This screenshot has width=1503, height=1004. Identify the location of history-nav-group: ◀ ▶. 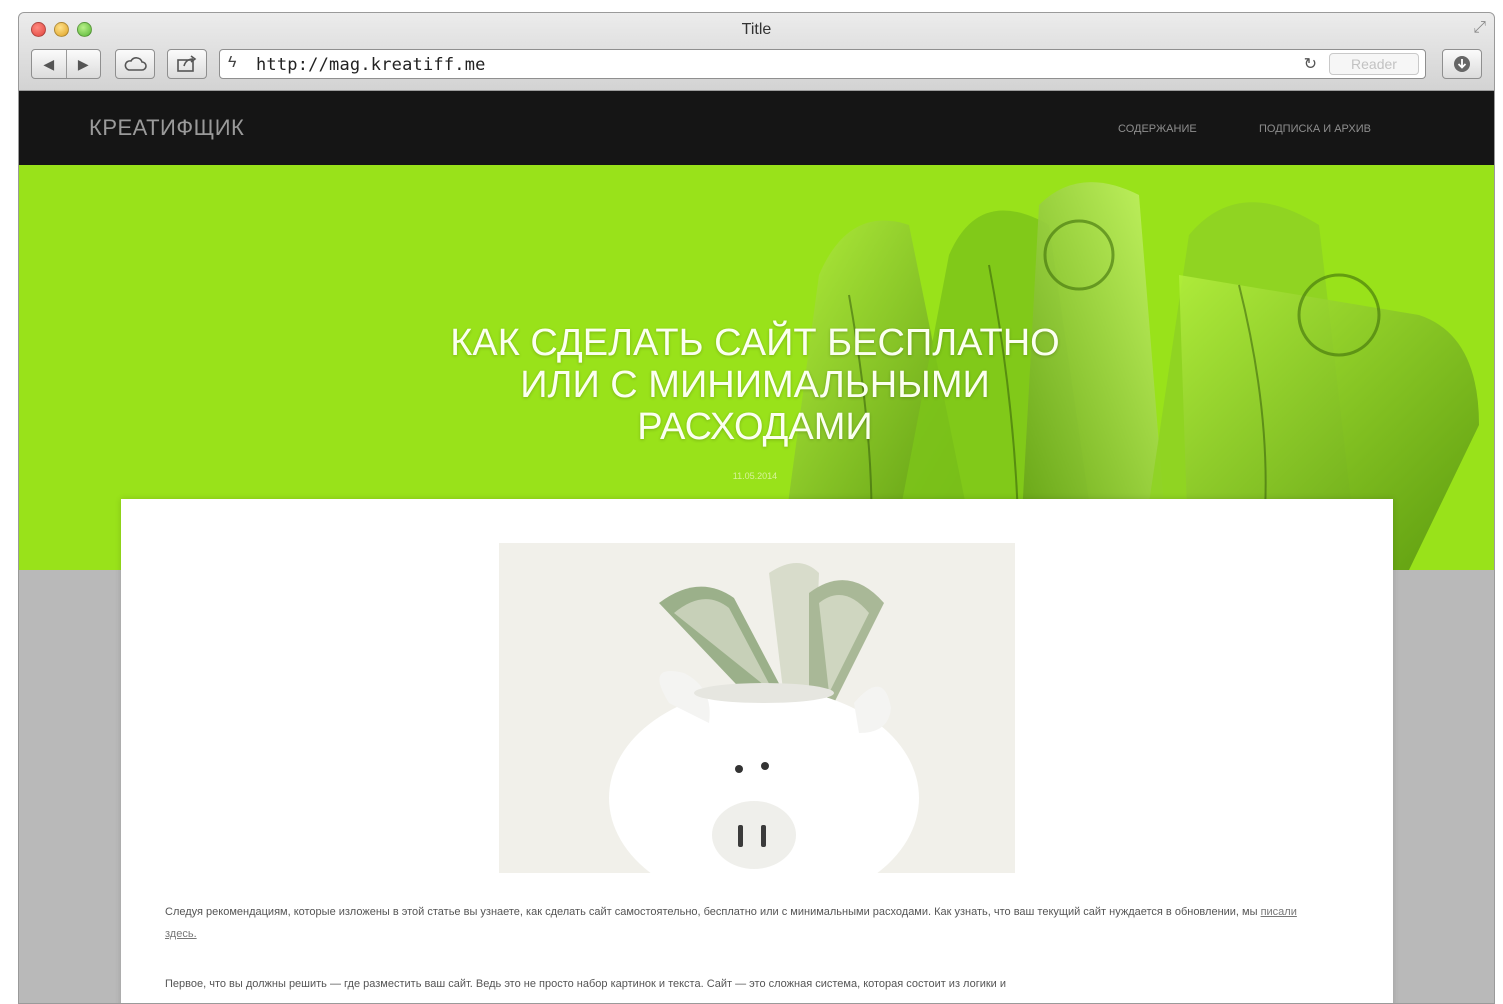
(66, 64).